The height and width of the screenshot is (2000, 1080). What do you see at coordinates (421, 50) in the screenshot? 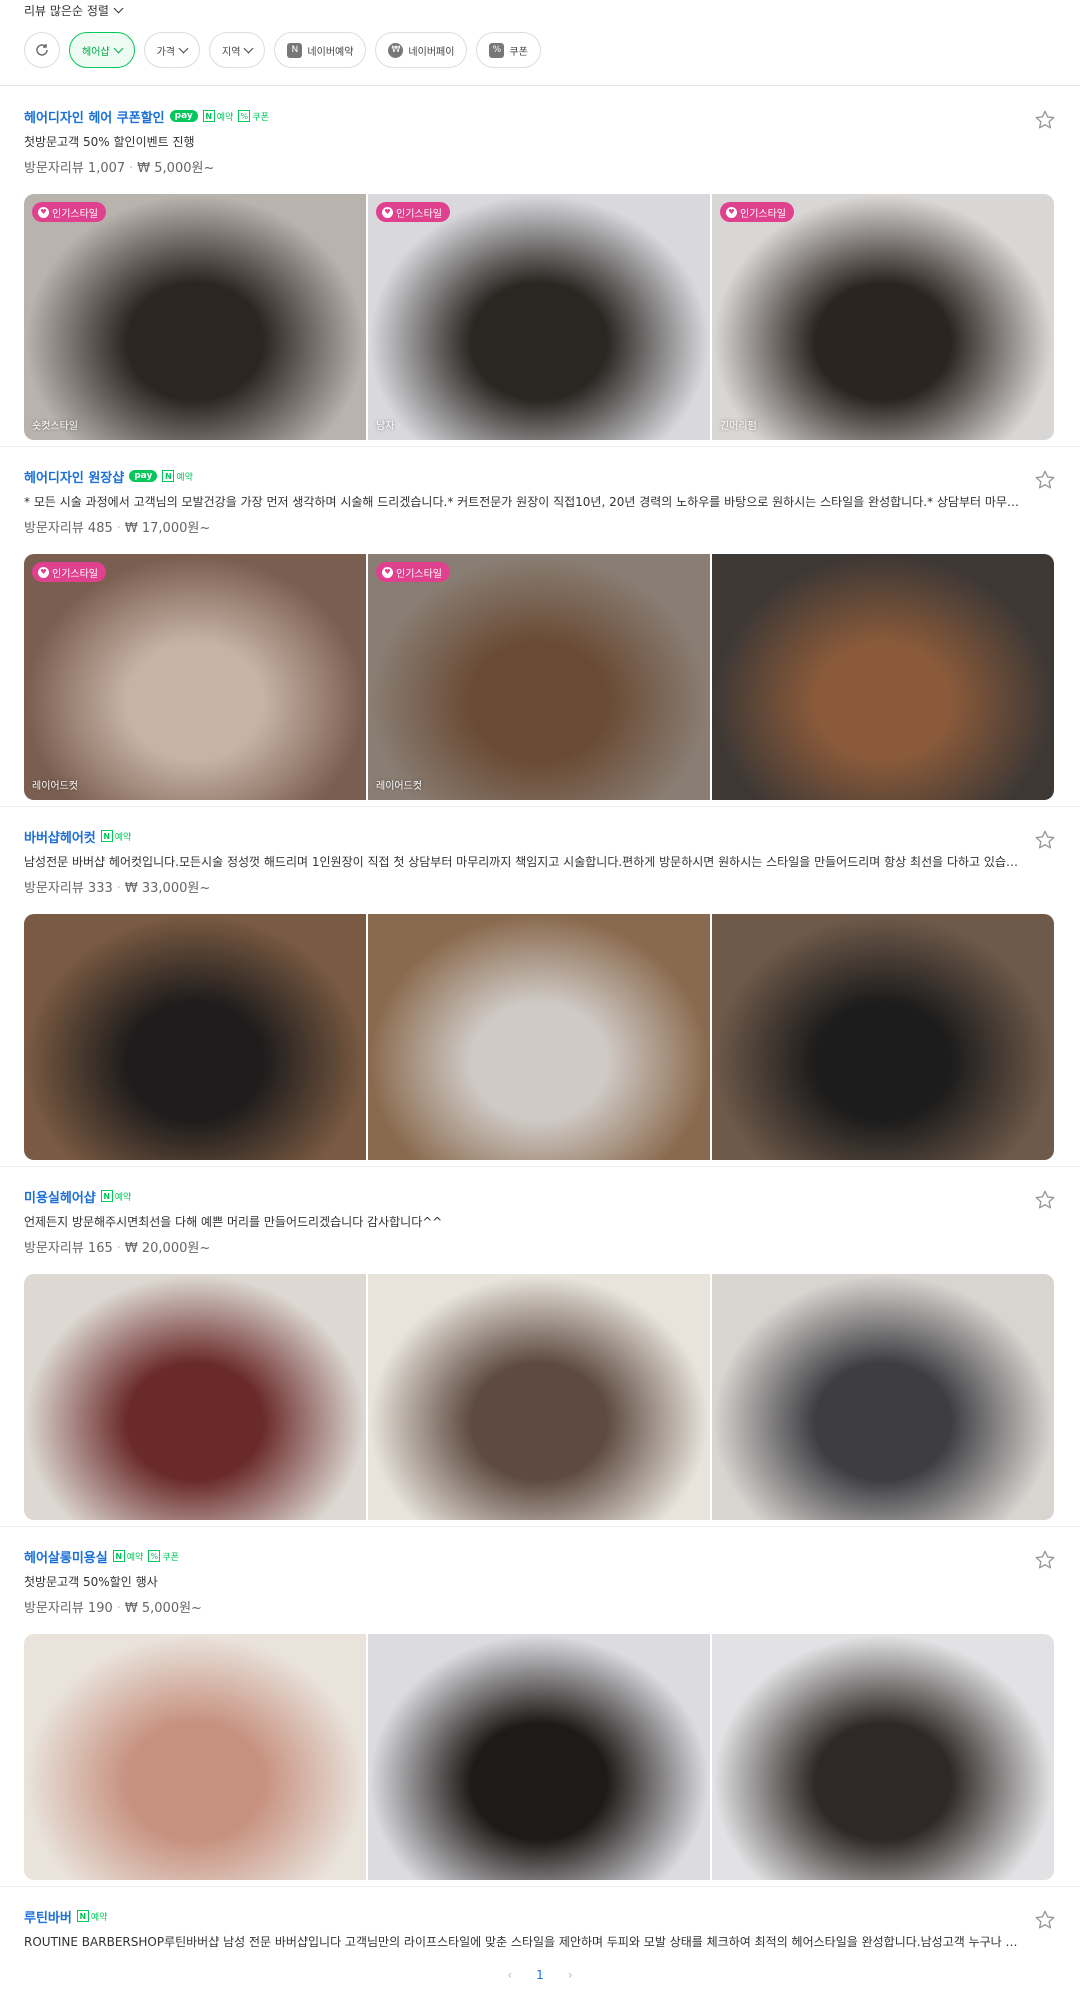
I see `filter-naver-pay: ₩ 네이버페이` at bounding box center [421, 50].